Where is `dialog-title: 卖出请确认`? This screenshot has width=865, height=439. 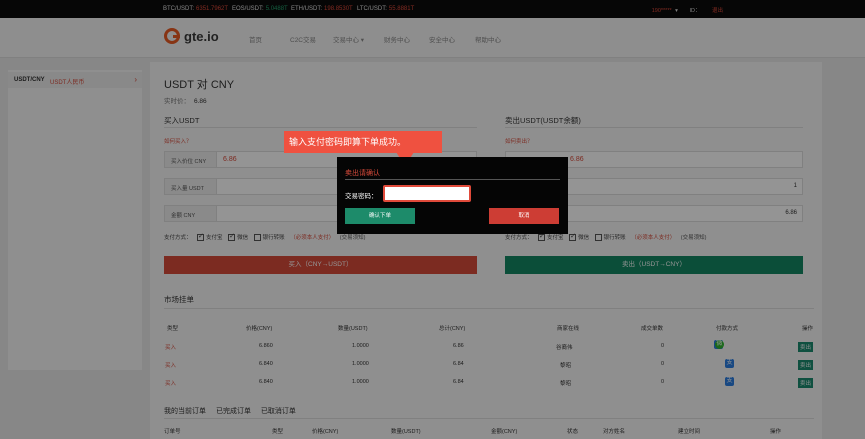 dialog-title: 卖出请确认 is located at coordinates (362, 173).